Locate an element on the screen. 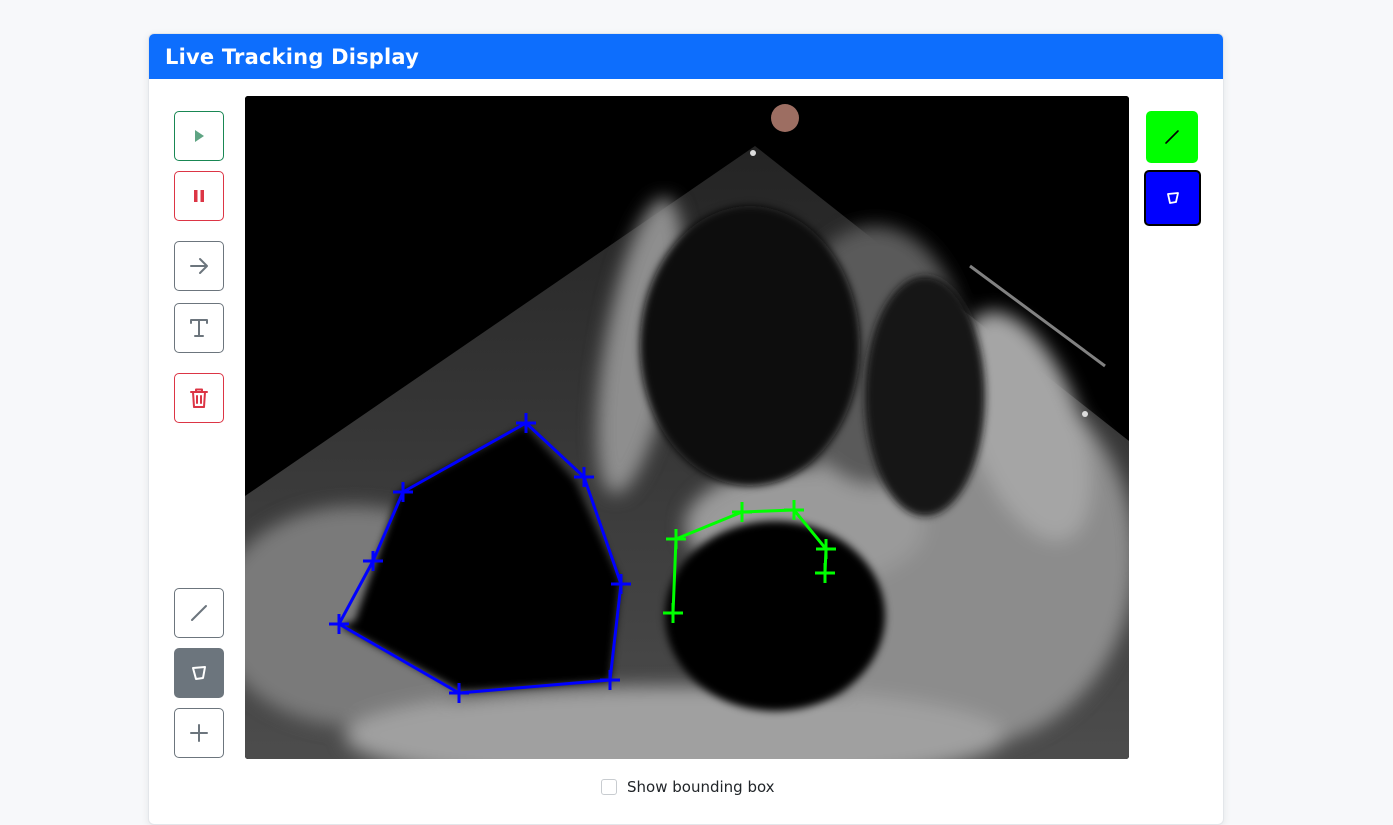 The image size is (1393, 825). arrow-tool-button is located at coordinates (199, 266).